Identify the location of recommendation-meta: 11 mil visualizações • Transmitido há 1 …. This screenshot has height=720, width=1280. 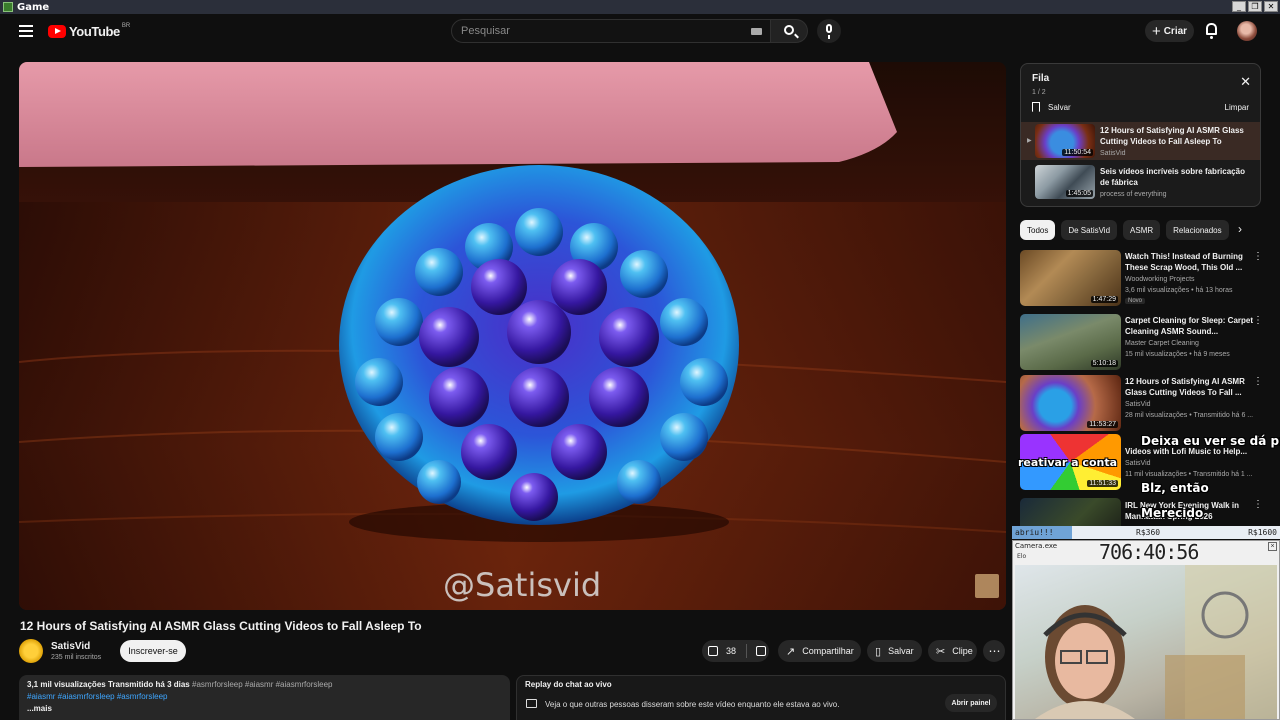
(1189, 474).